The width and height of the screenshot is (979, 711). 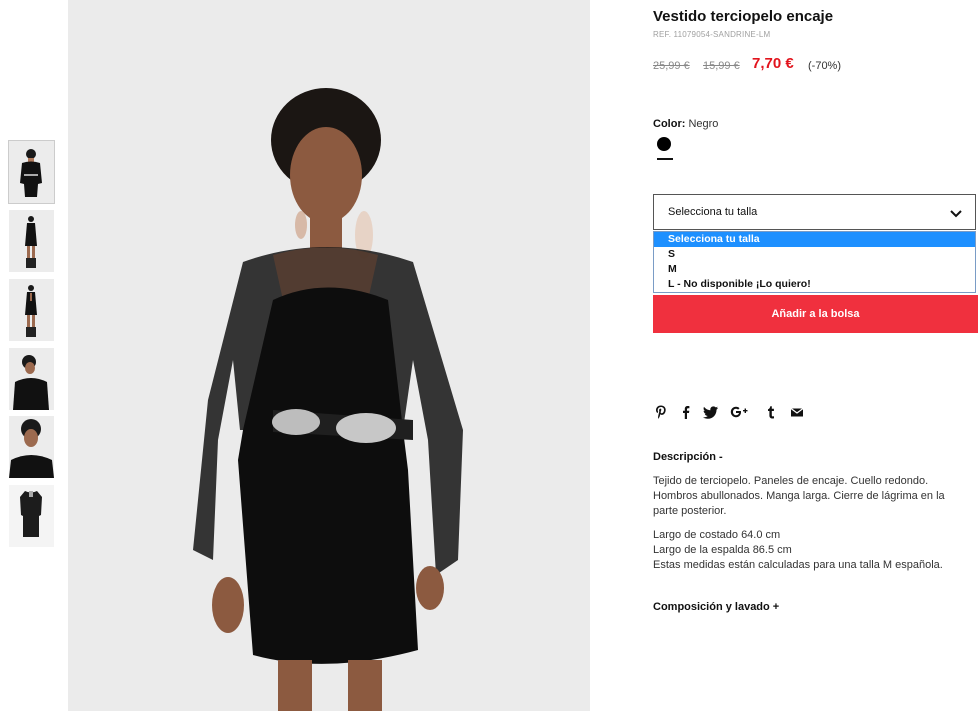 What do you see at coordinates (672, 269) in the screenshot?
I see `size-option-label: M` at bounding box center [672, 269].